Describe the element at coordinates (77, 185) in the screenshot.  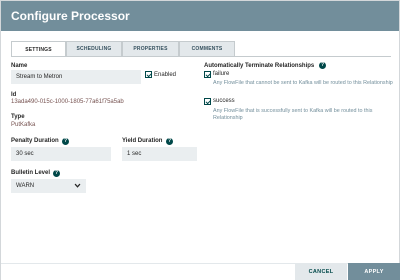
I see `chevron-down-icon` at that location.